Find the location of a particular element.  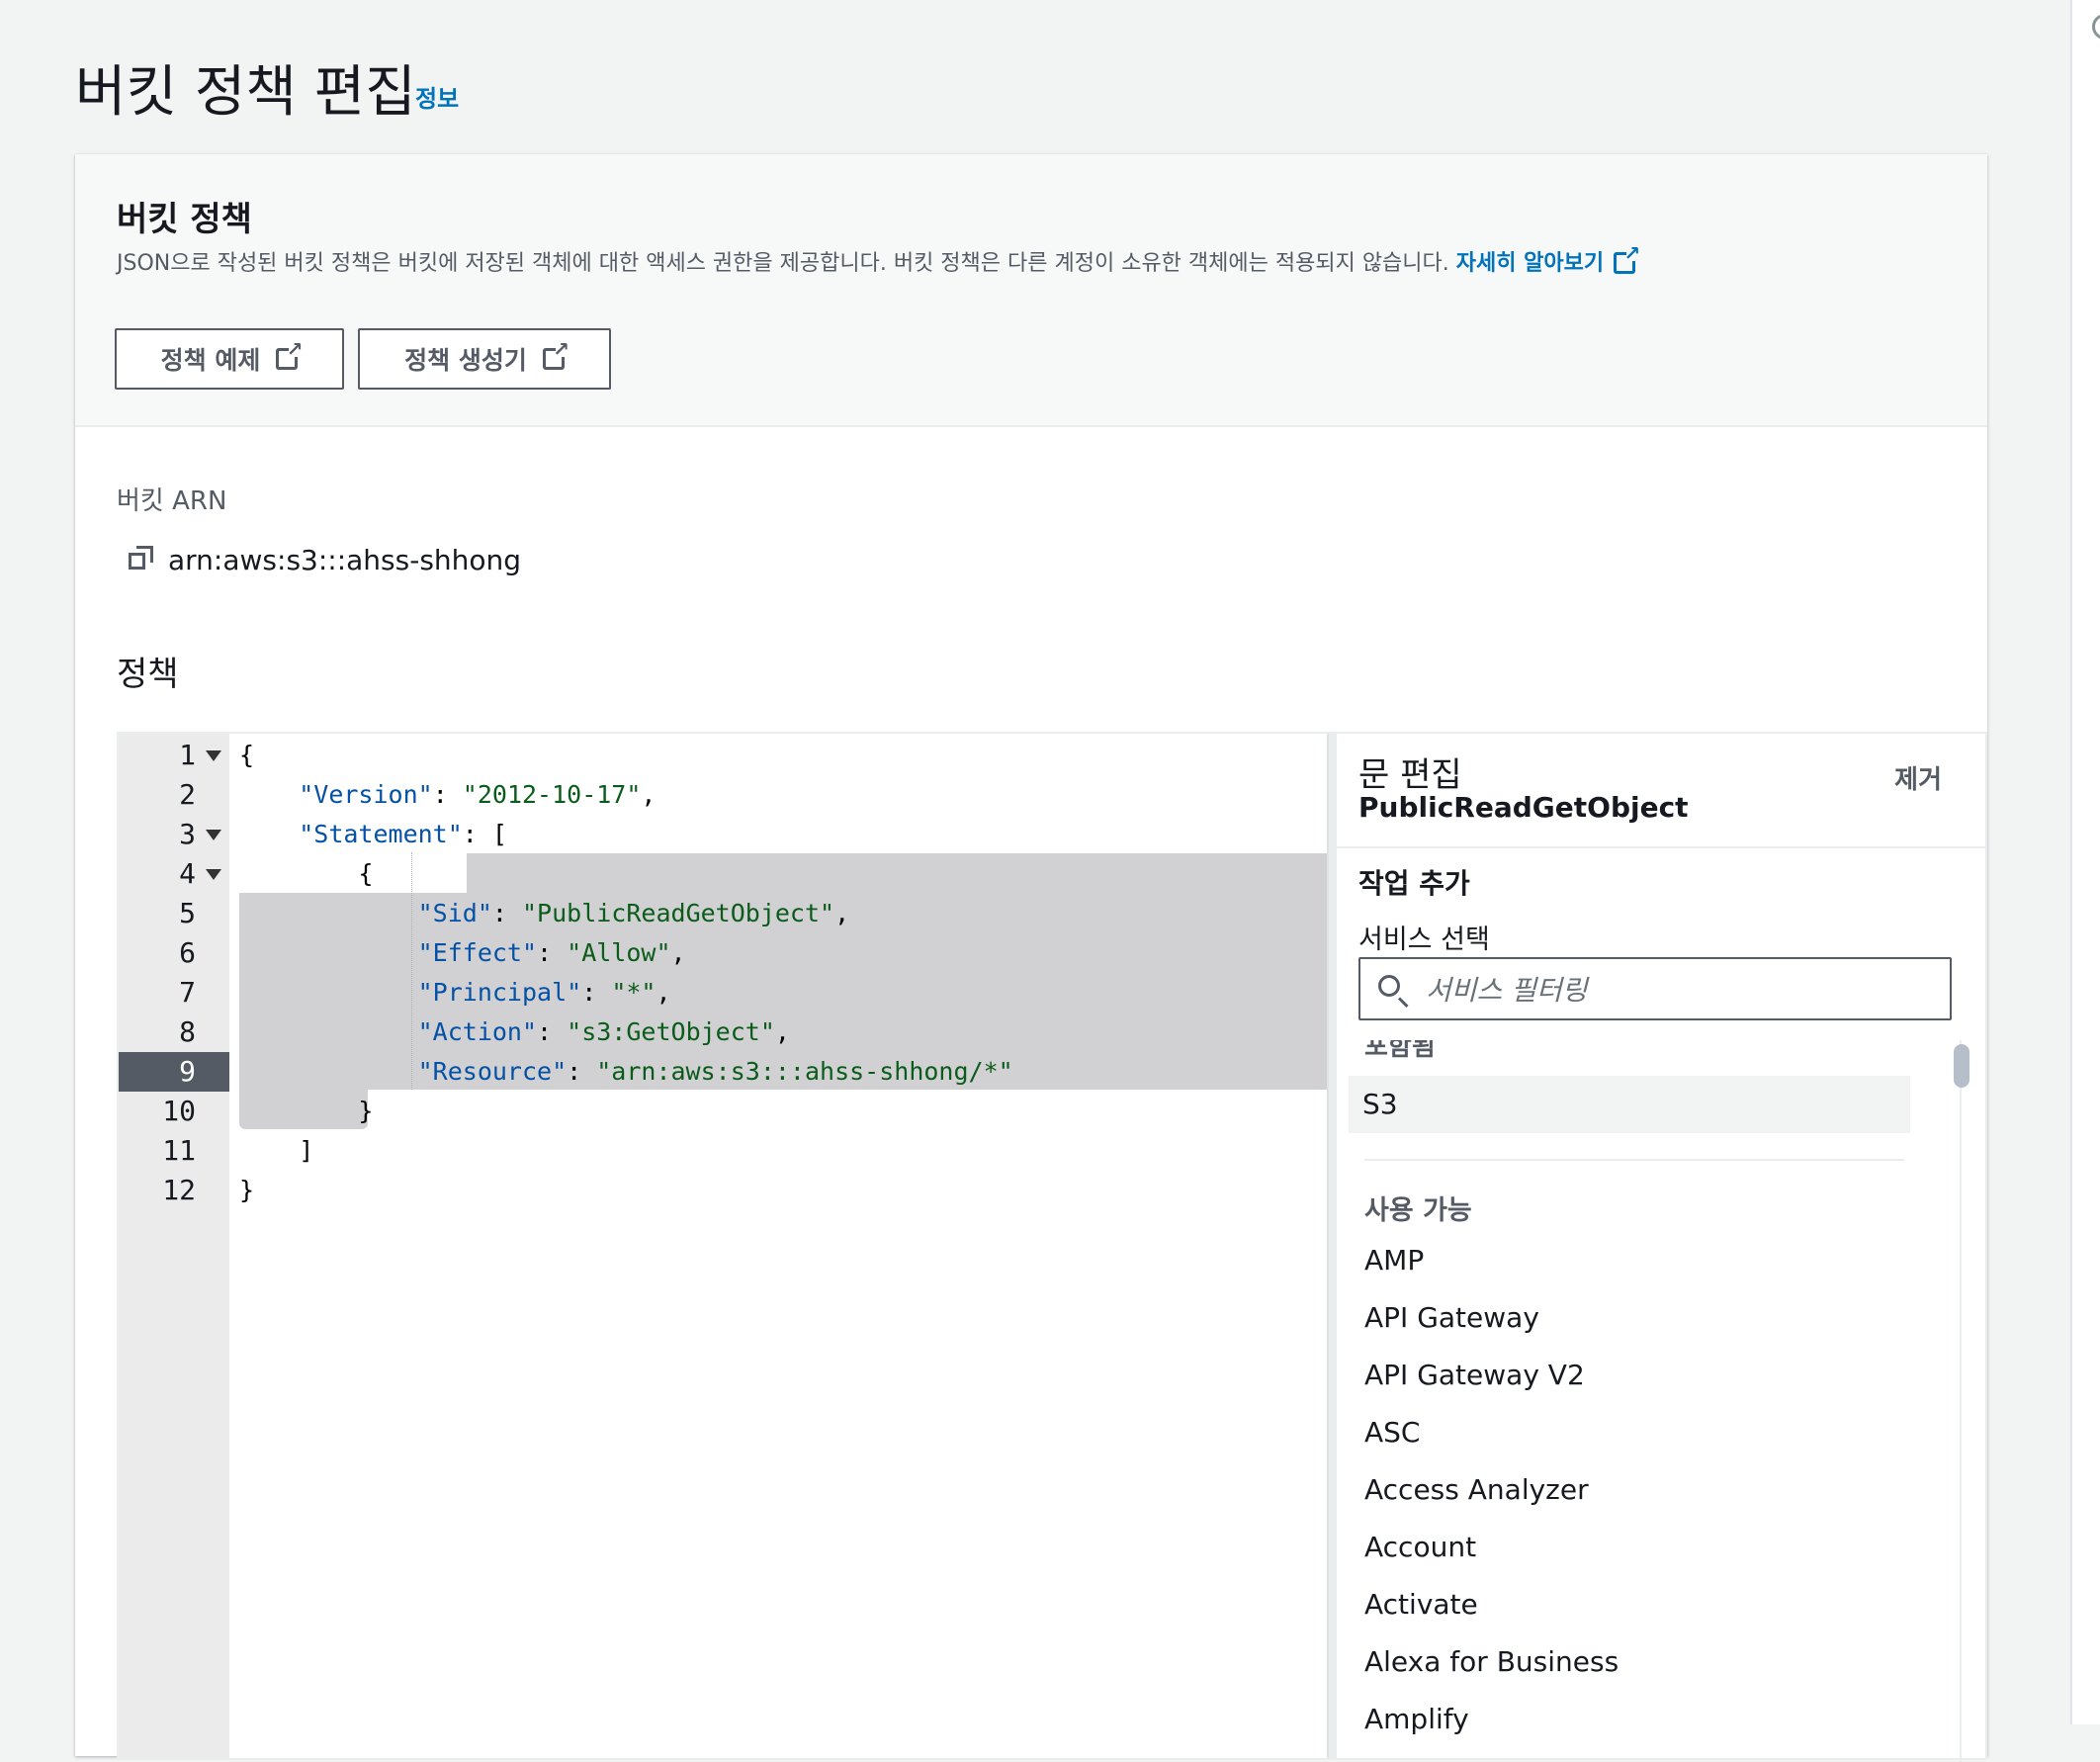

line-number-label: 4 is located at coordinates (187, 874).